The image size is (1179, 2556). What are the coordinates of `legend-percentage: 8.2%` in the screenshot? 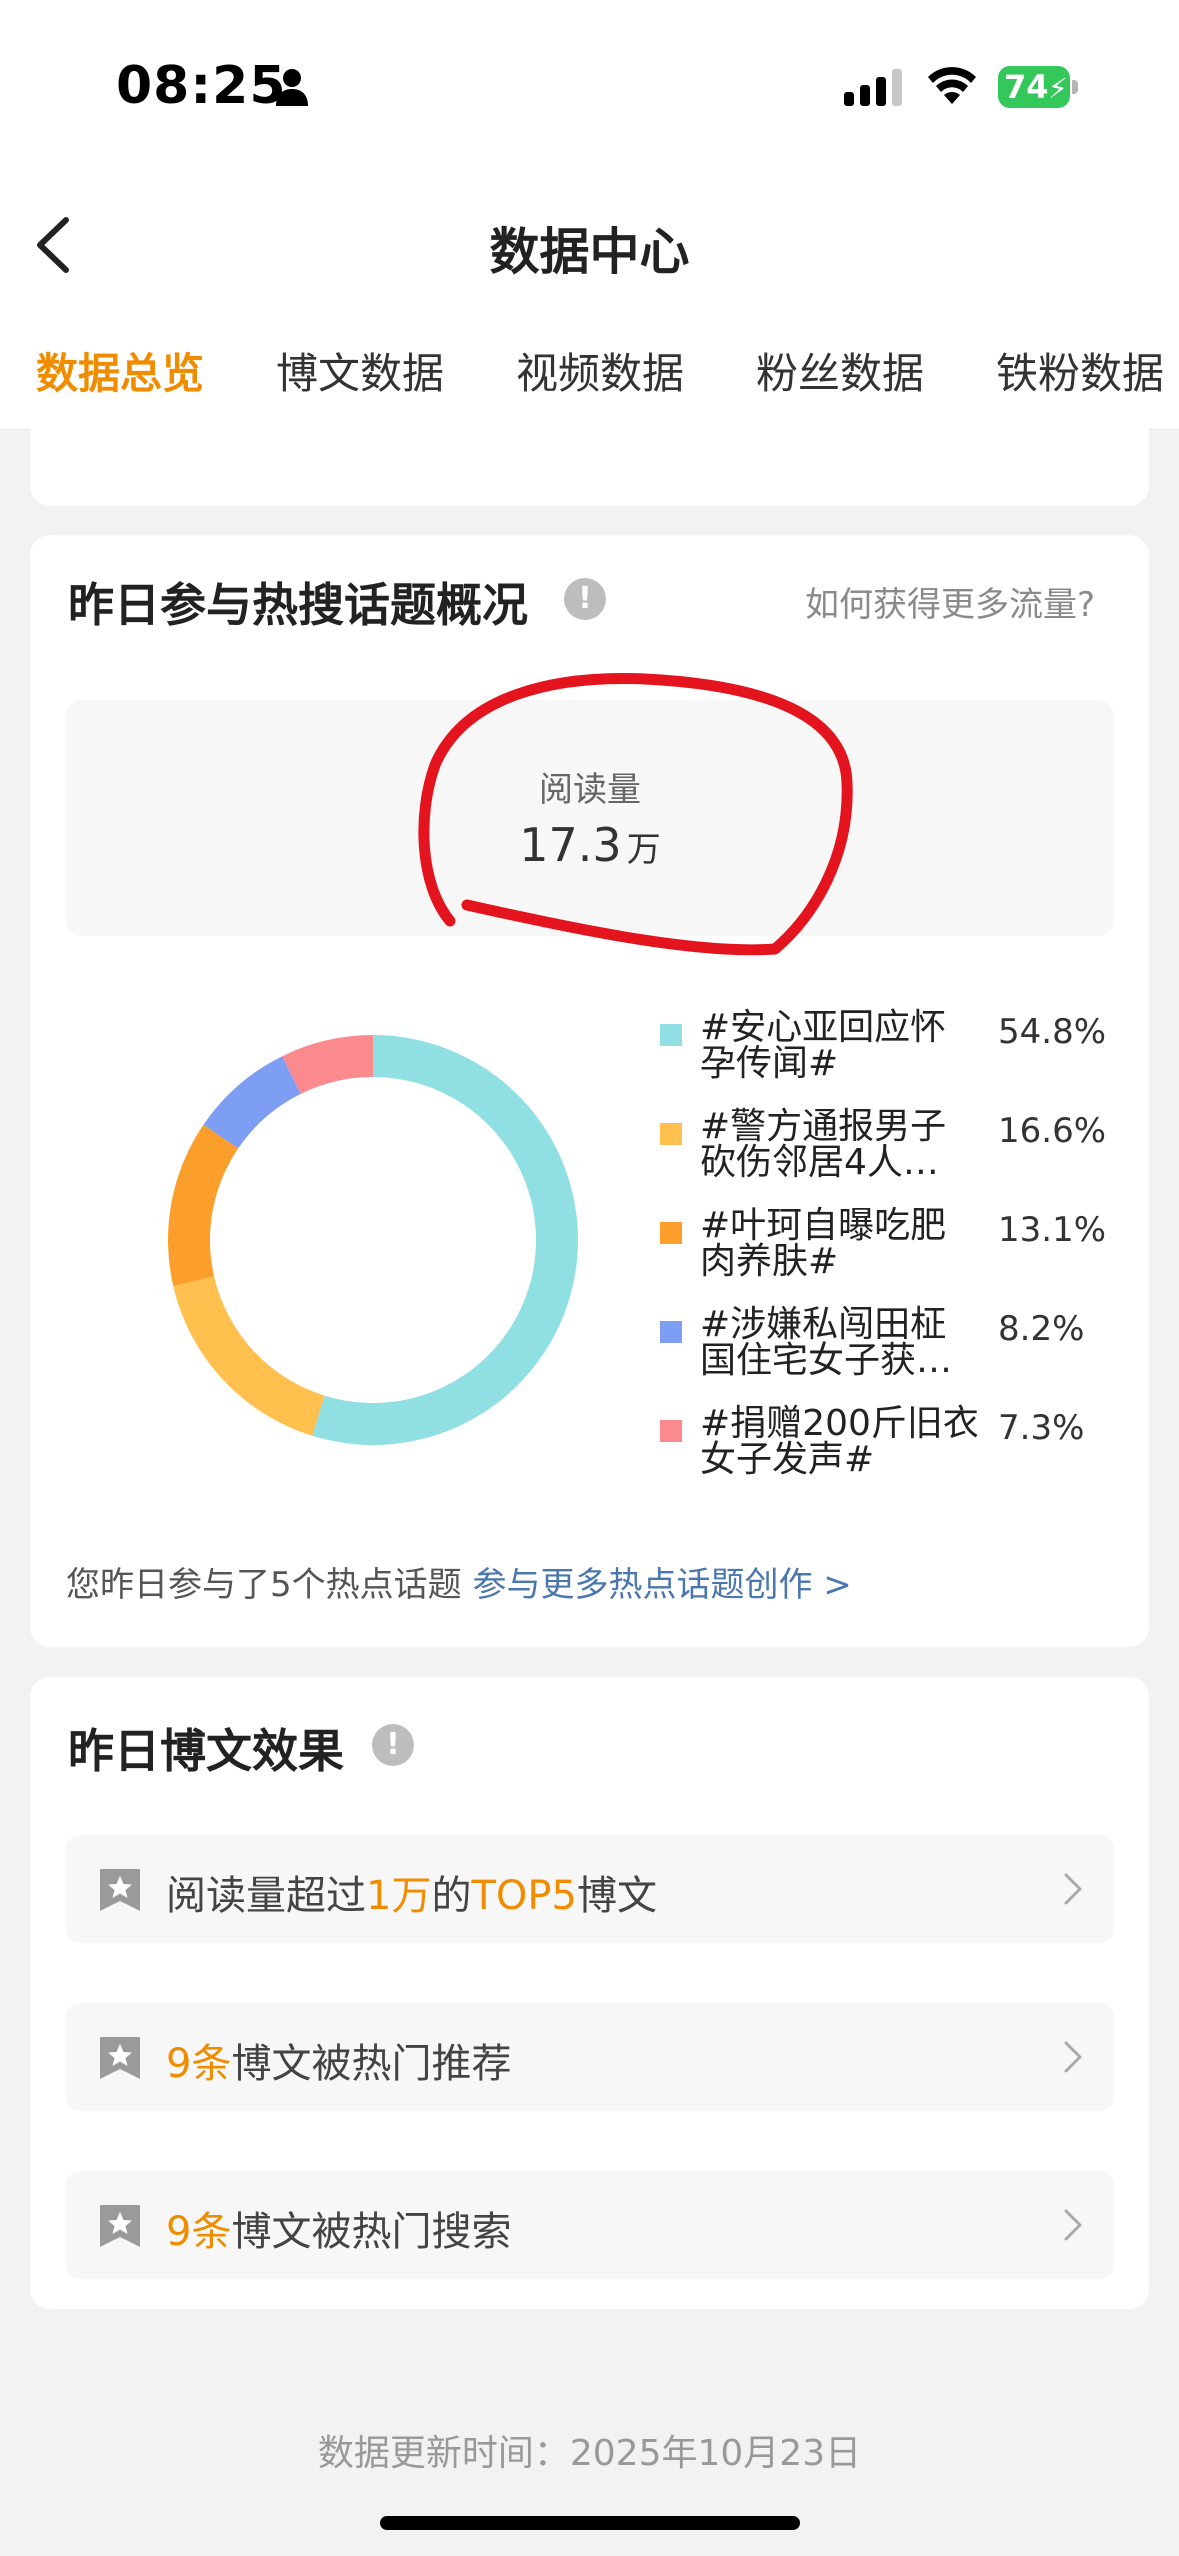 It's located at (1041, 1329).